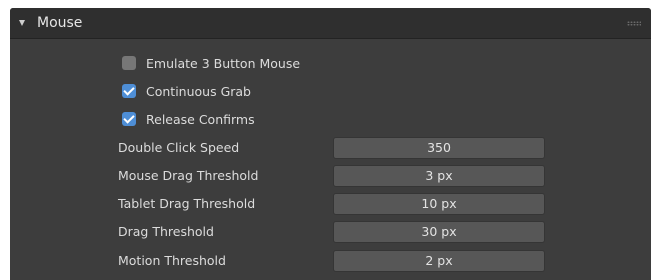  I want to click on tablet-drag-threshold-field: 10 px, so click(439, 204).